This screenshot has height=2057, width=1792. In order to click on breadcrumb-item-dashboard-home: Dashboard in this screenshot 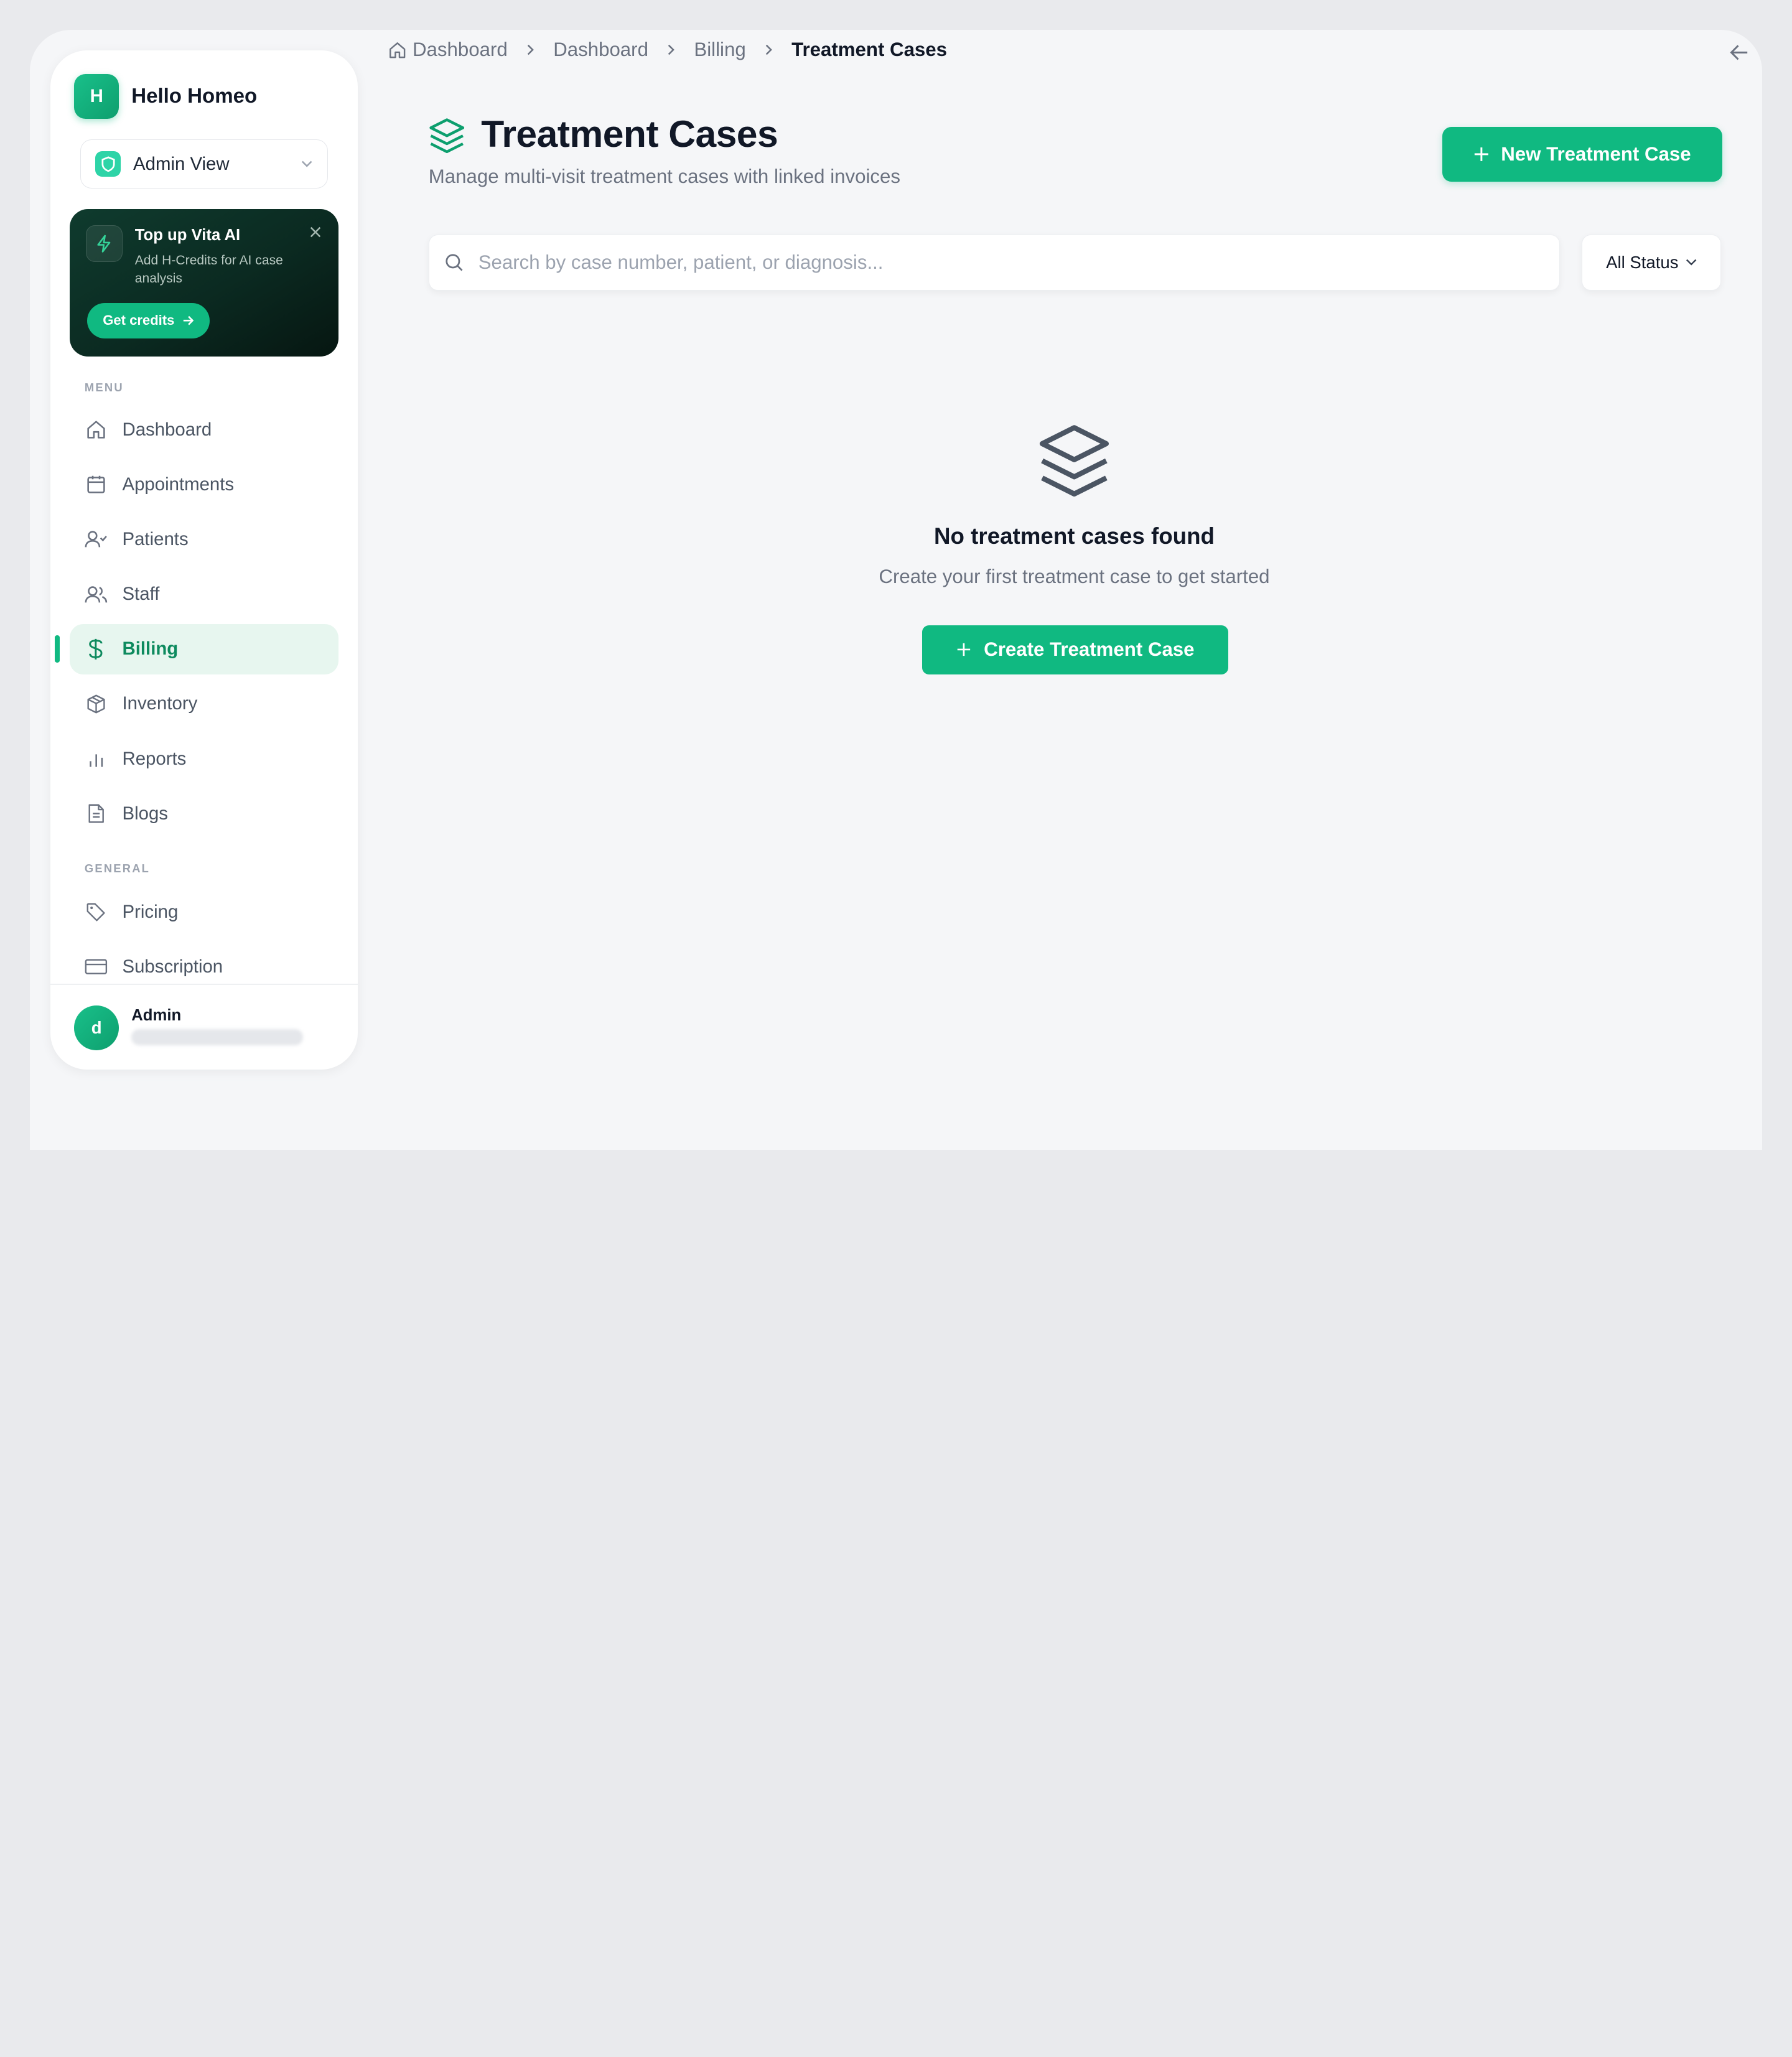, I will do `click(448, 50)`.